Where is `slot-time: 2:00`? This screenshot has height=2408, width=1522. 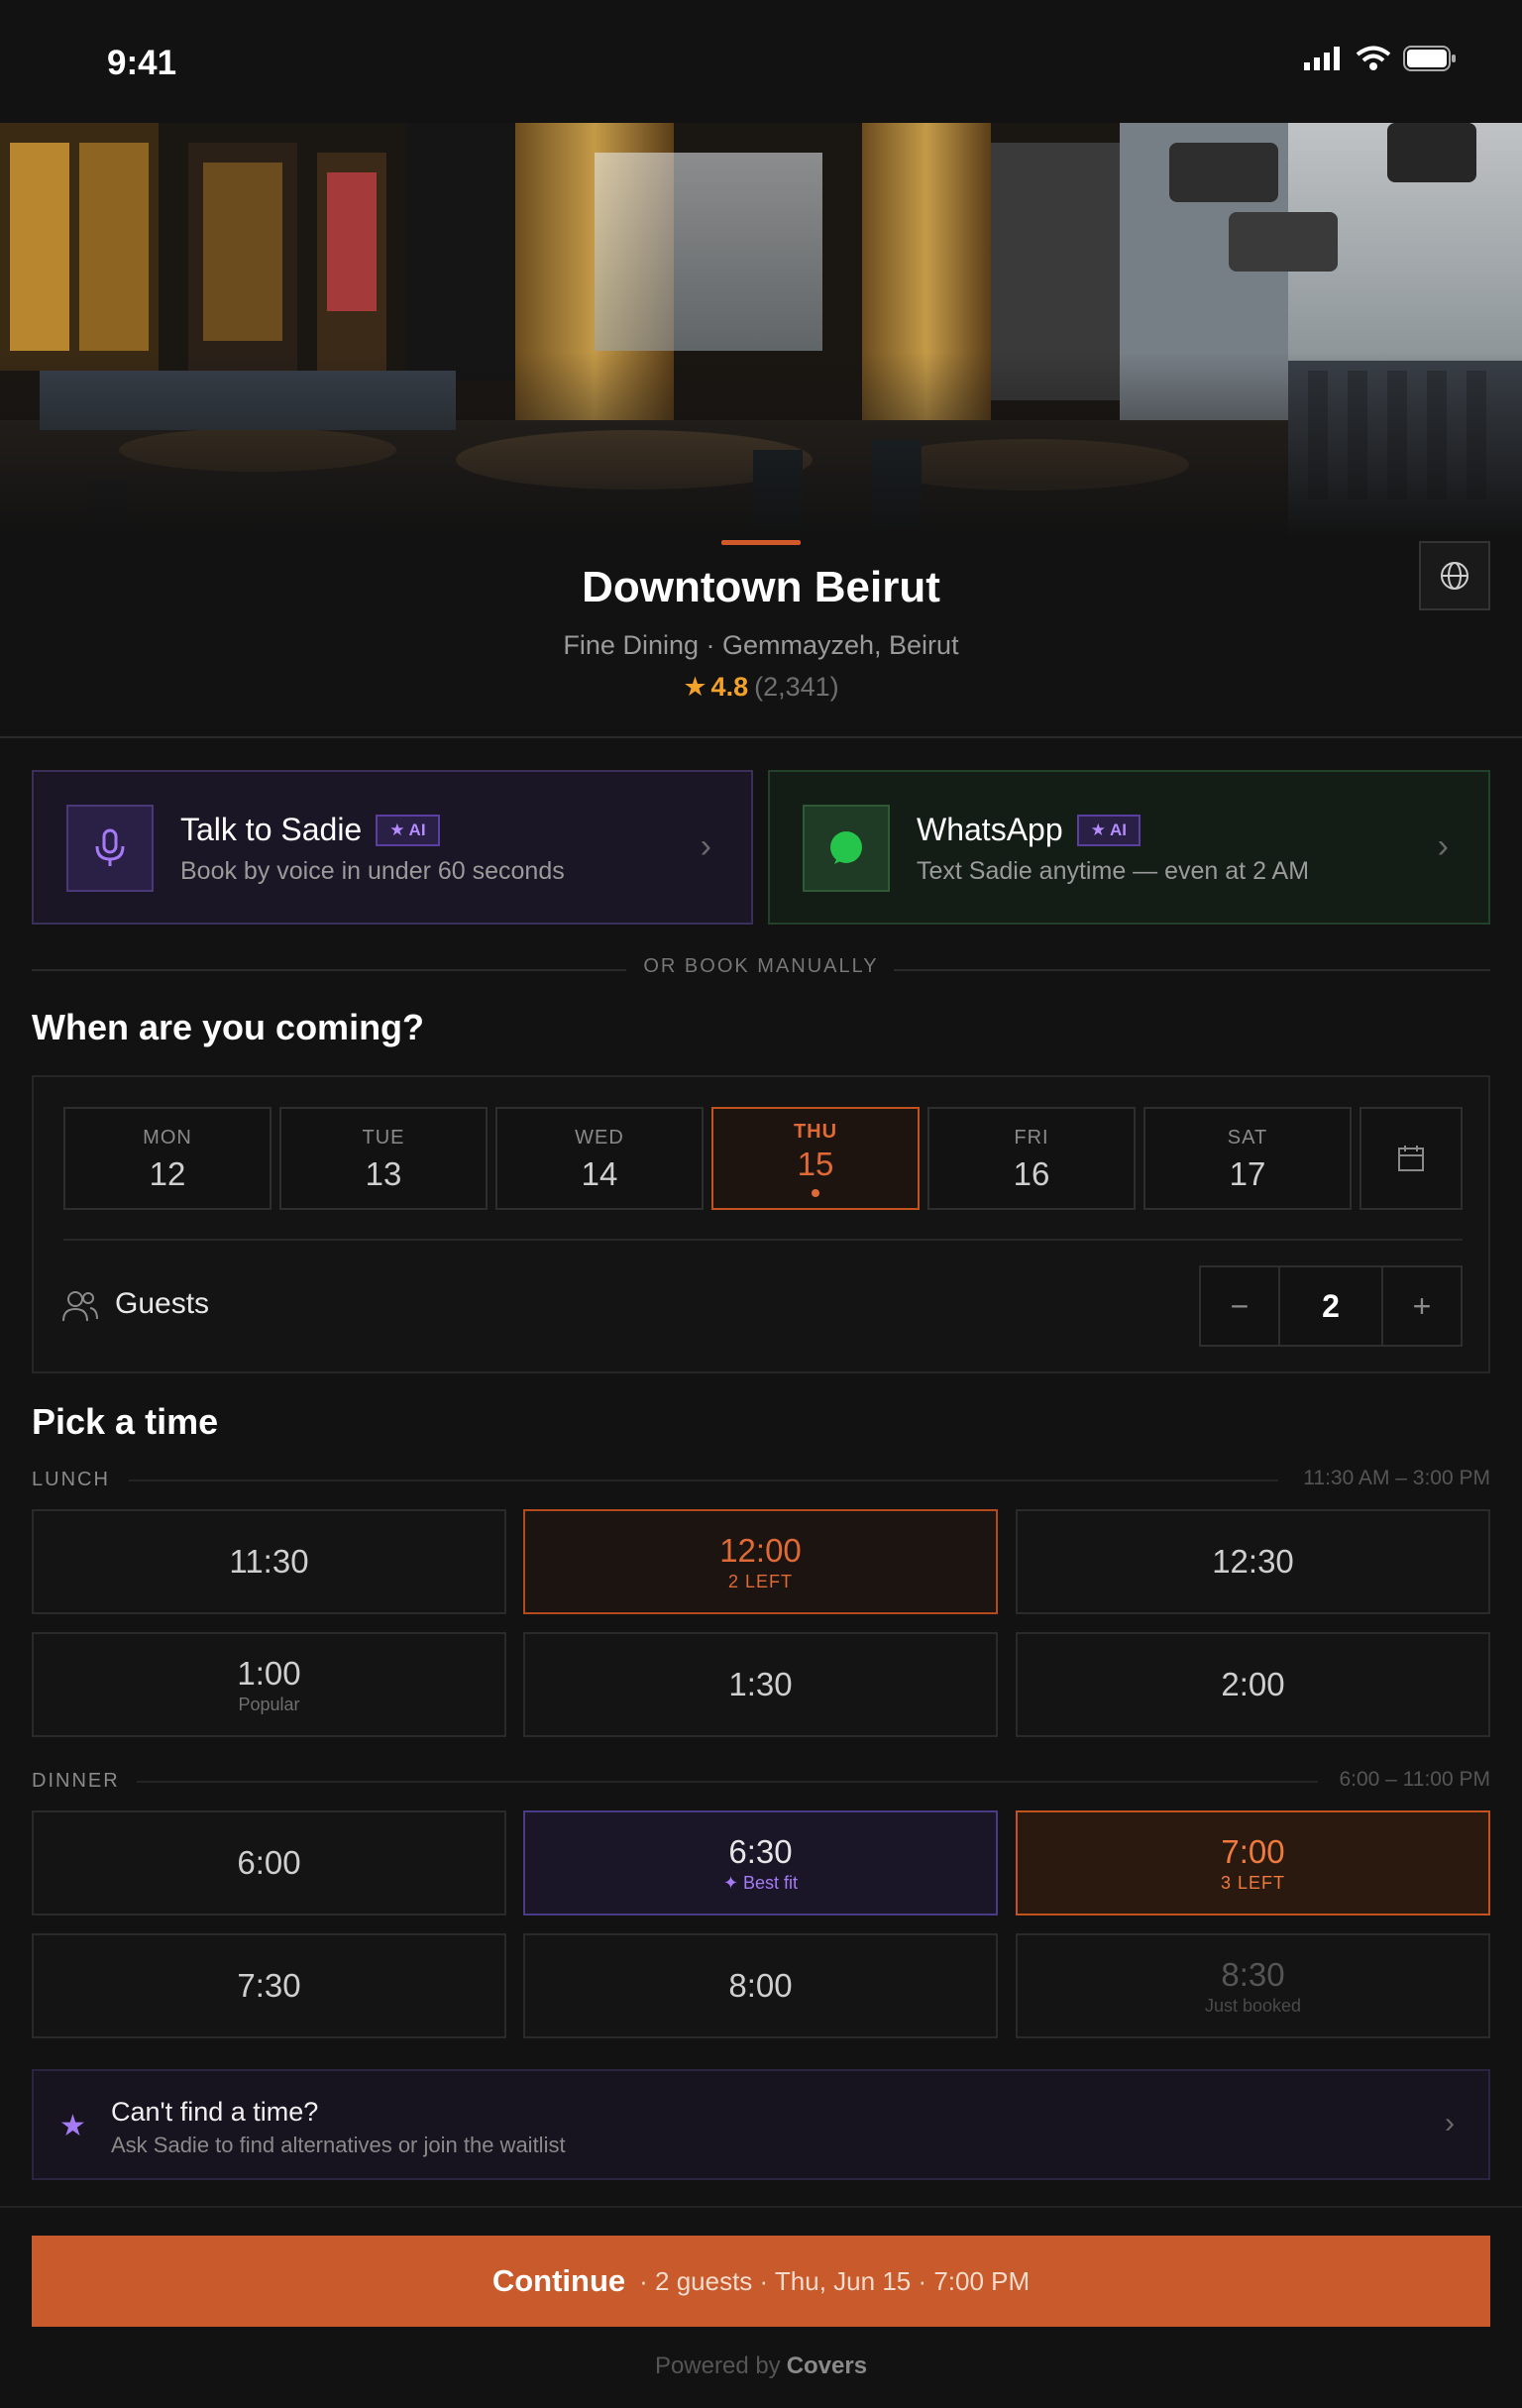
slot-time: 2:00 is located at coordinates (1253, 1684).